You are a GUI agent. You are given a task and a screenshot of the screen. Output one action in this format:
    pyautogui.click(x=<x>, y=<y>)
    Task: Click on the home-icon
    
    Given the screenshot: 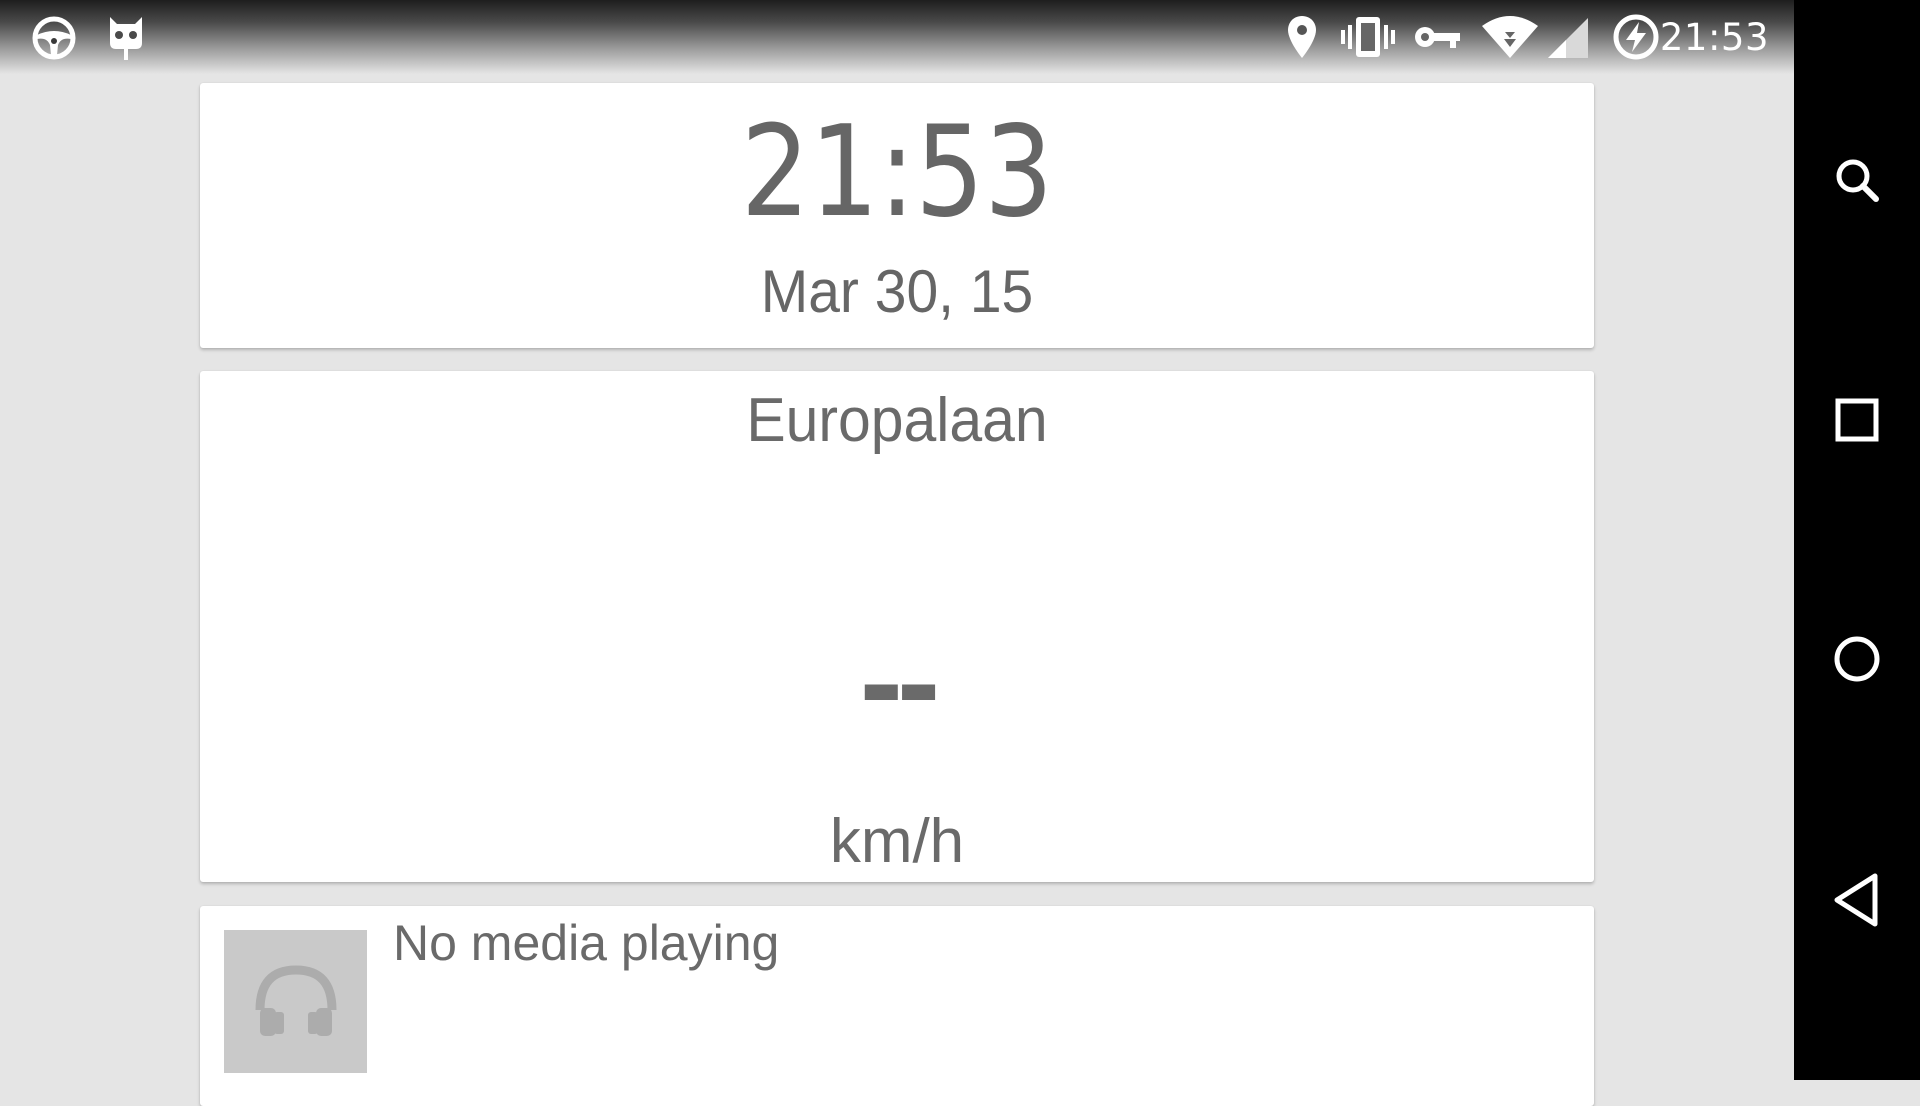 What is the action you would take?
    pyautogui.click(x=1857, y=659)
    